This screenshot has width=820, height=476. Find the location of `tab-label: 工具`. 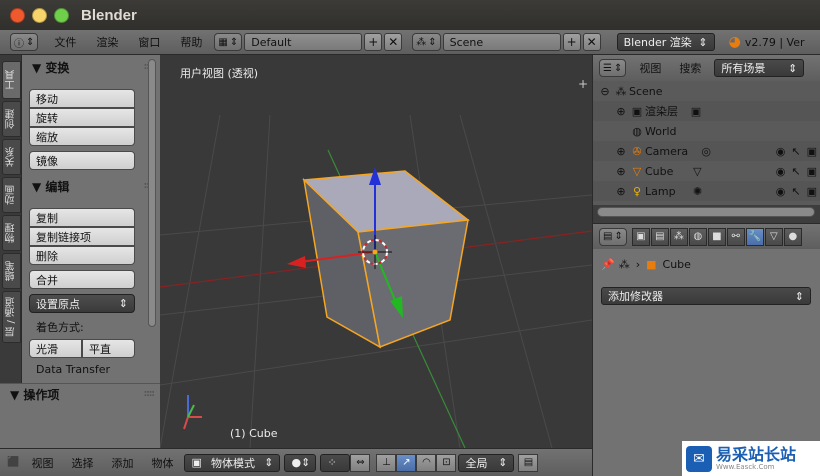

tab-label: 工具 is located at coordinates (11, 80).